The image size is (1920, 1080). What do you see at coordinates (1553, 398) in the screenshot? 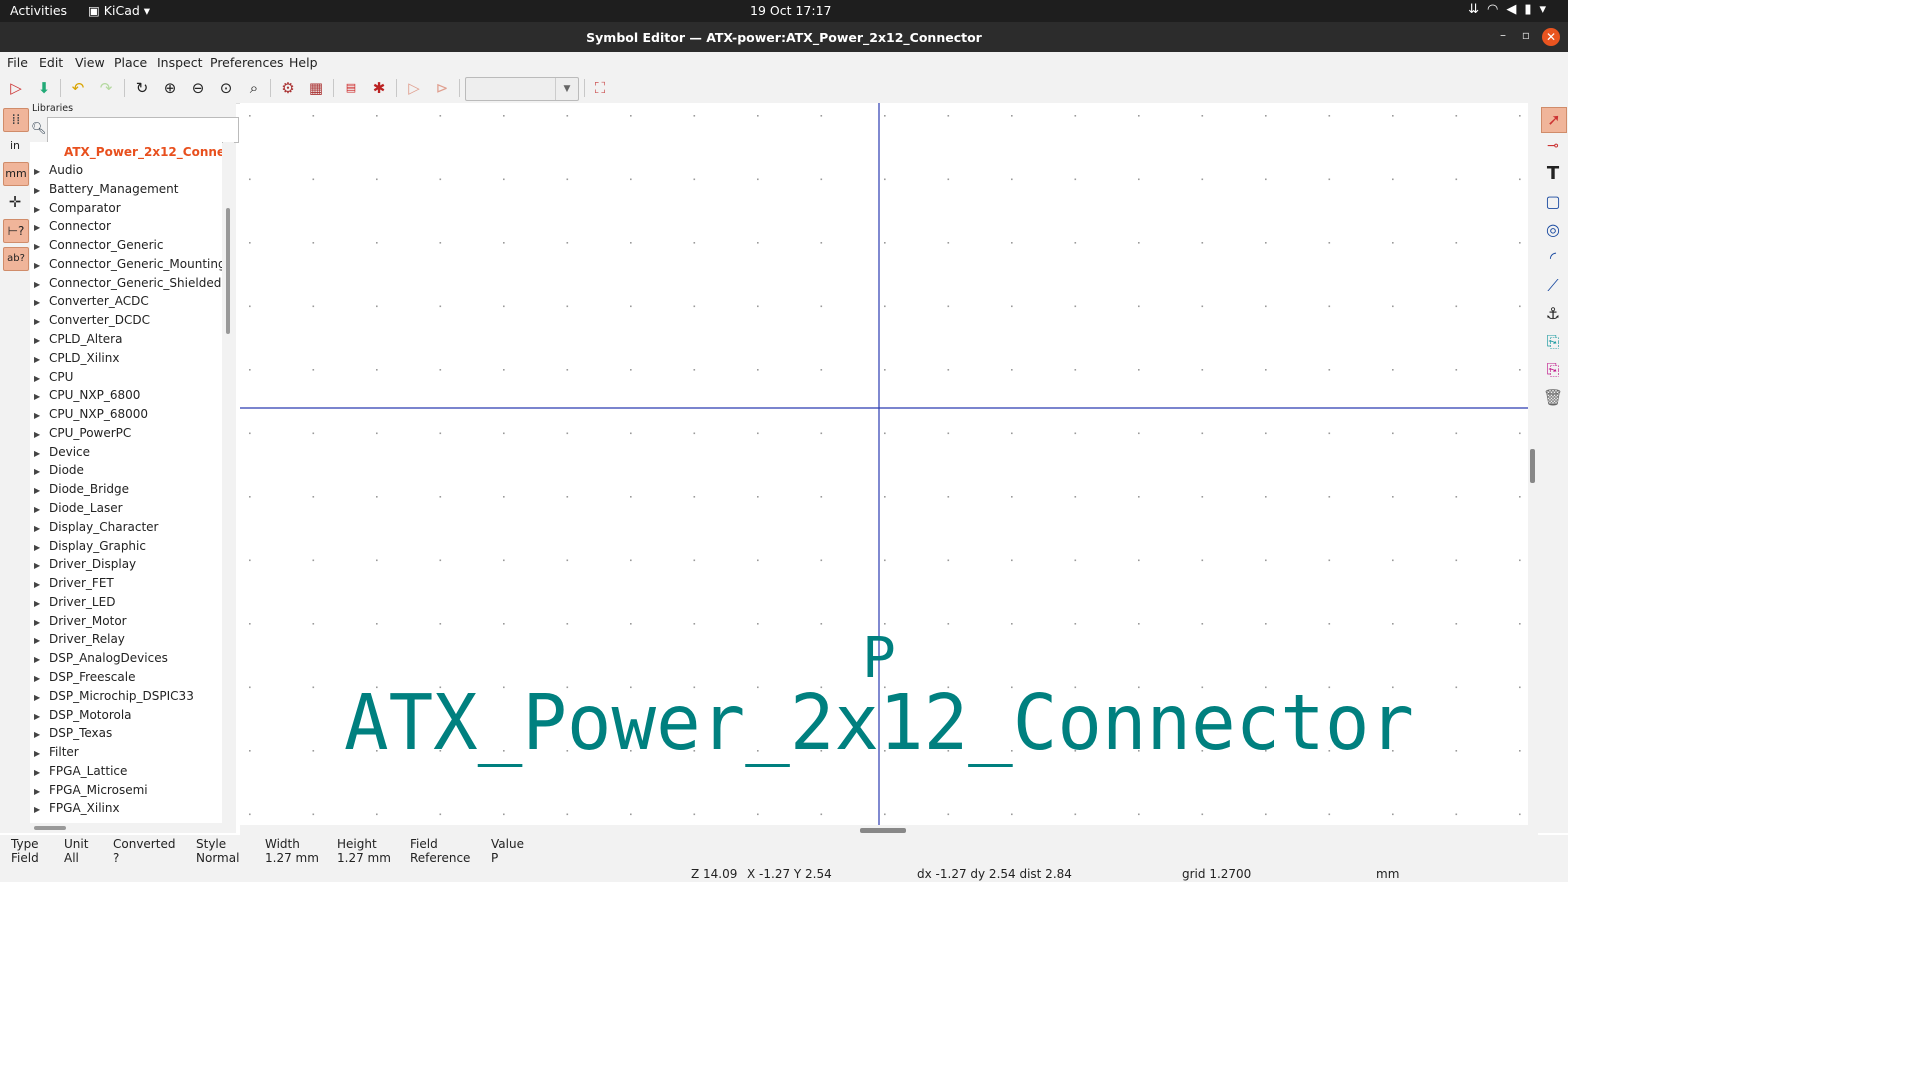
I see `delete-trash-icon: 🗑︎` at bounding box center [1553, 398].